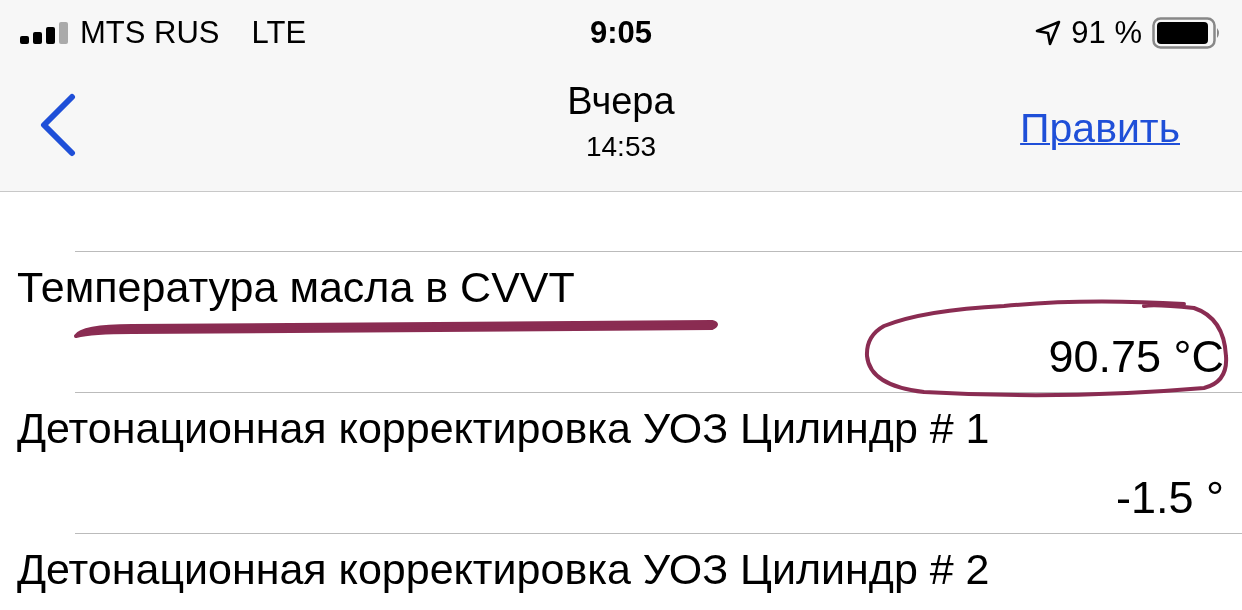 Image resolution: width=1242 pixels, height=610 pixels. What do you see at coordinates (296, 287) in the screenshot?
I see `parameter-name: Температура масла в CVVT` at bounding box center [296, 287].